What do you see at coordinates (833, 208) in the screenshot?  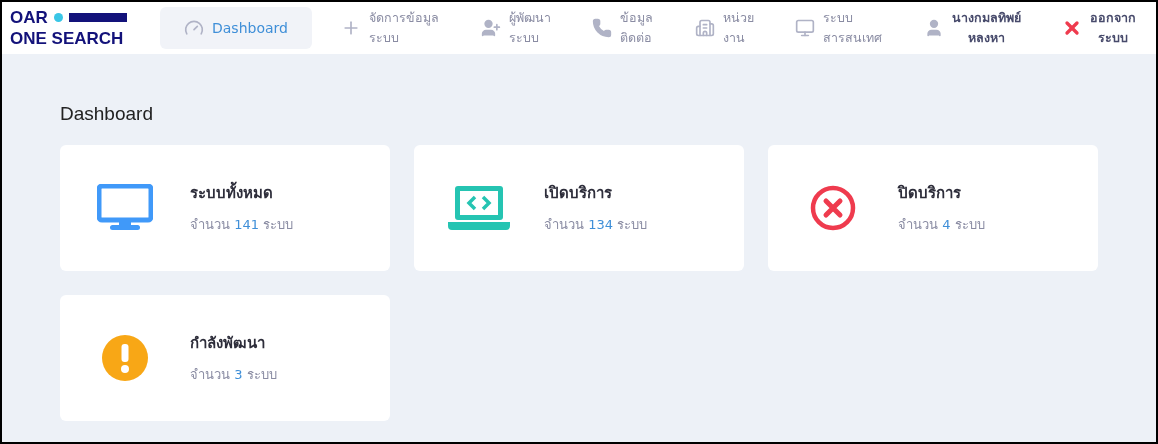 I see `close-circle-icon` at bounding box center [833, 208].